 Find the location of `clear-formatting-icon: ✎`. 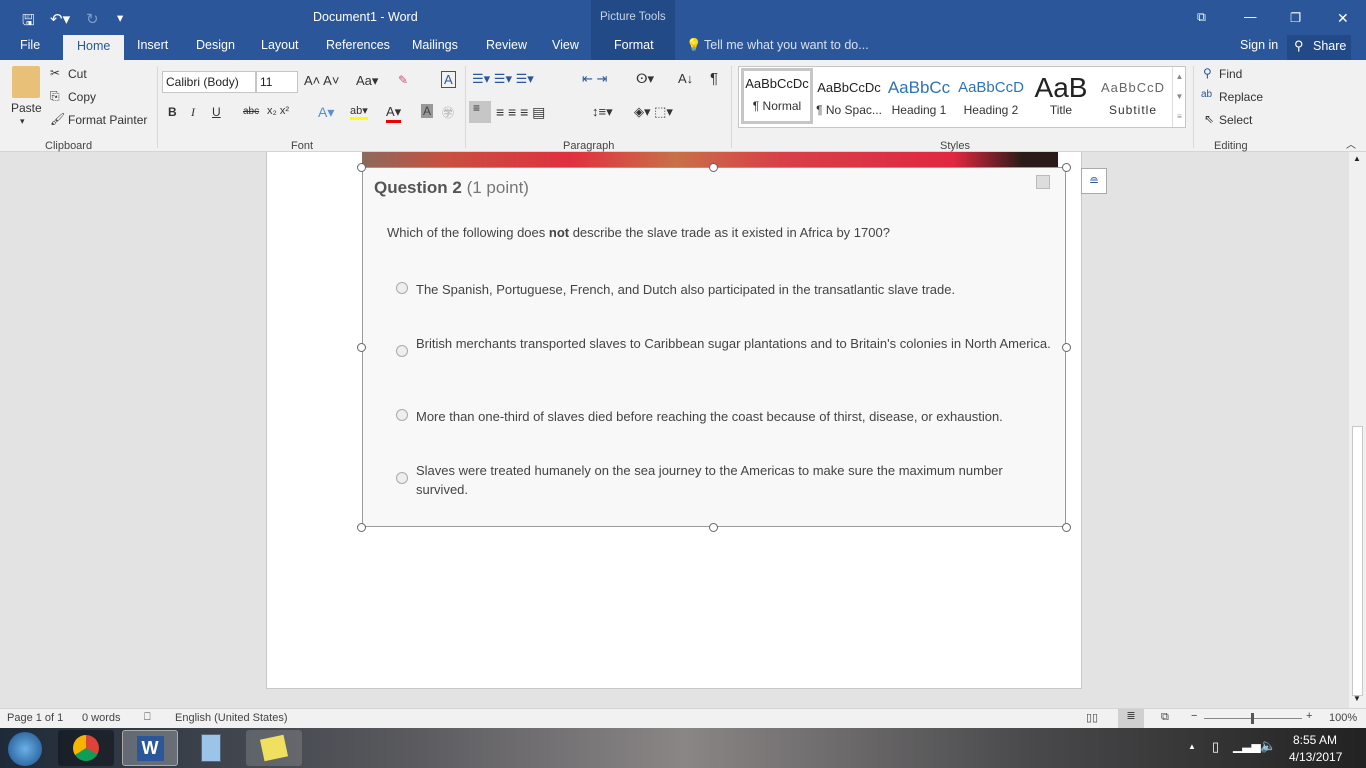

clear-formatting-icon: ✎ is located at coordinates (403, 80).